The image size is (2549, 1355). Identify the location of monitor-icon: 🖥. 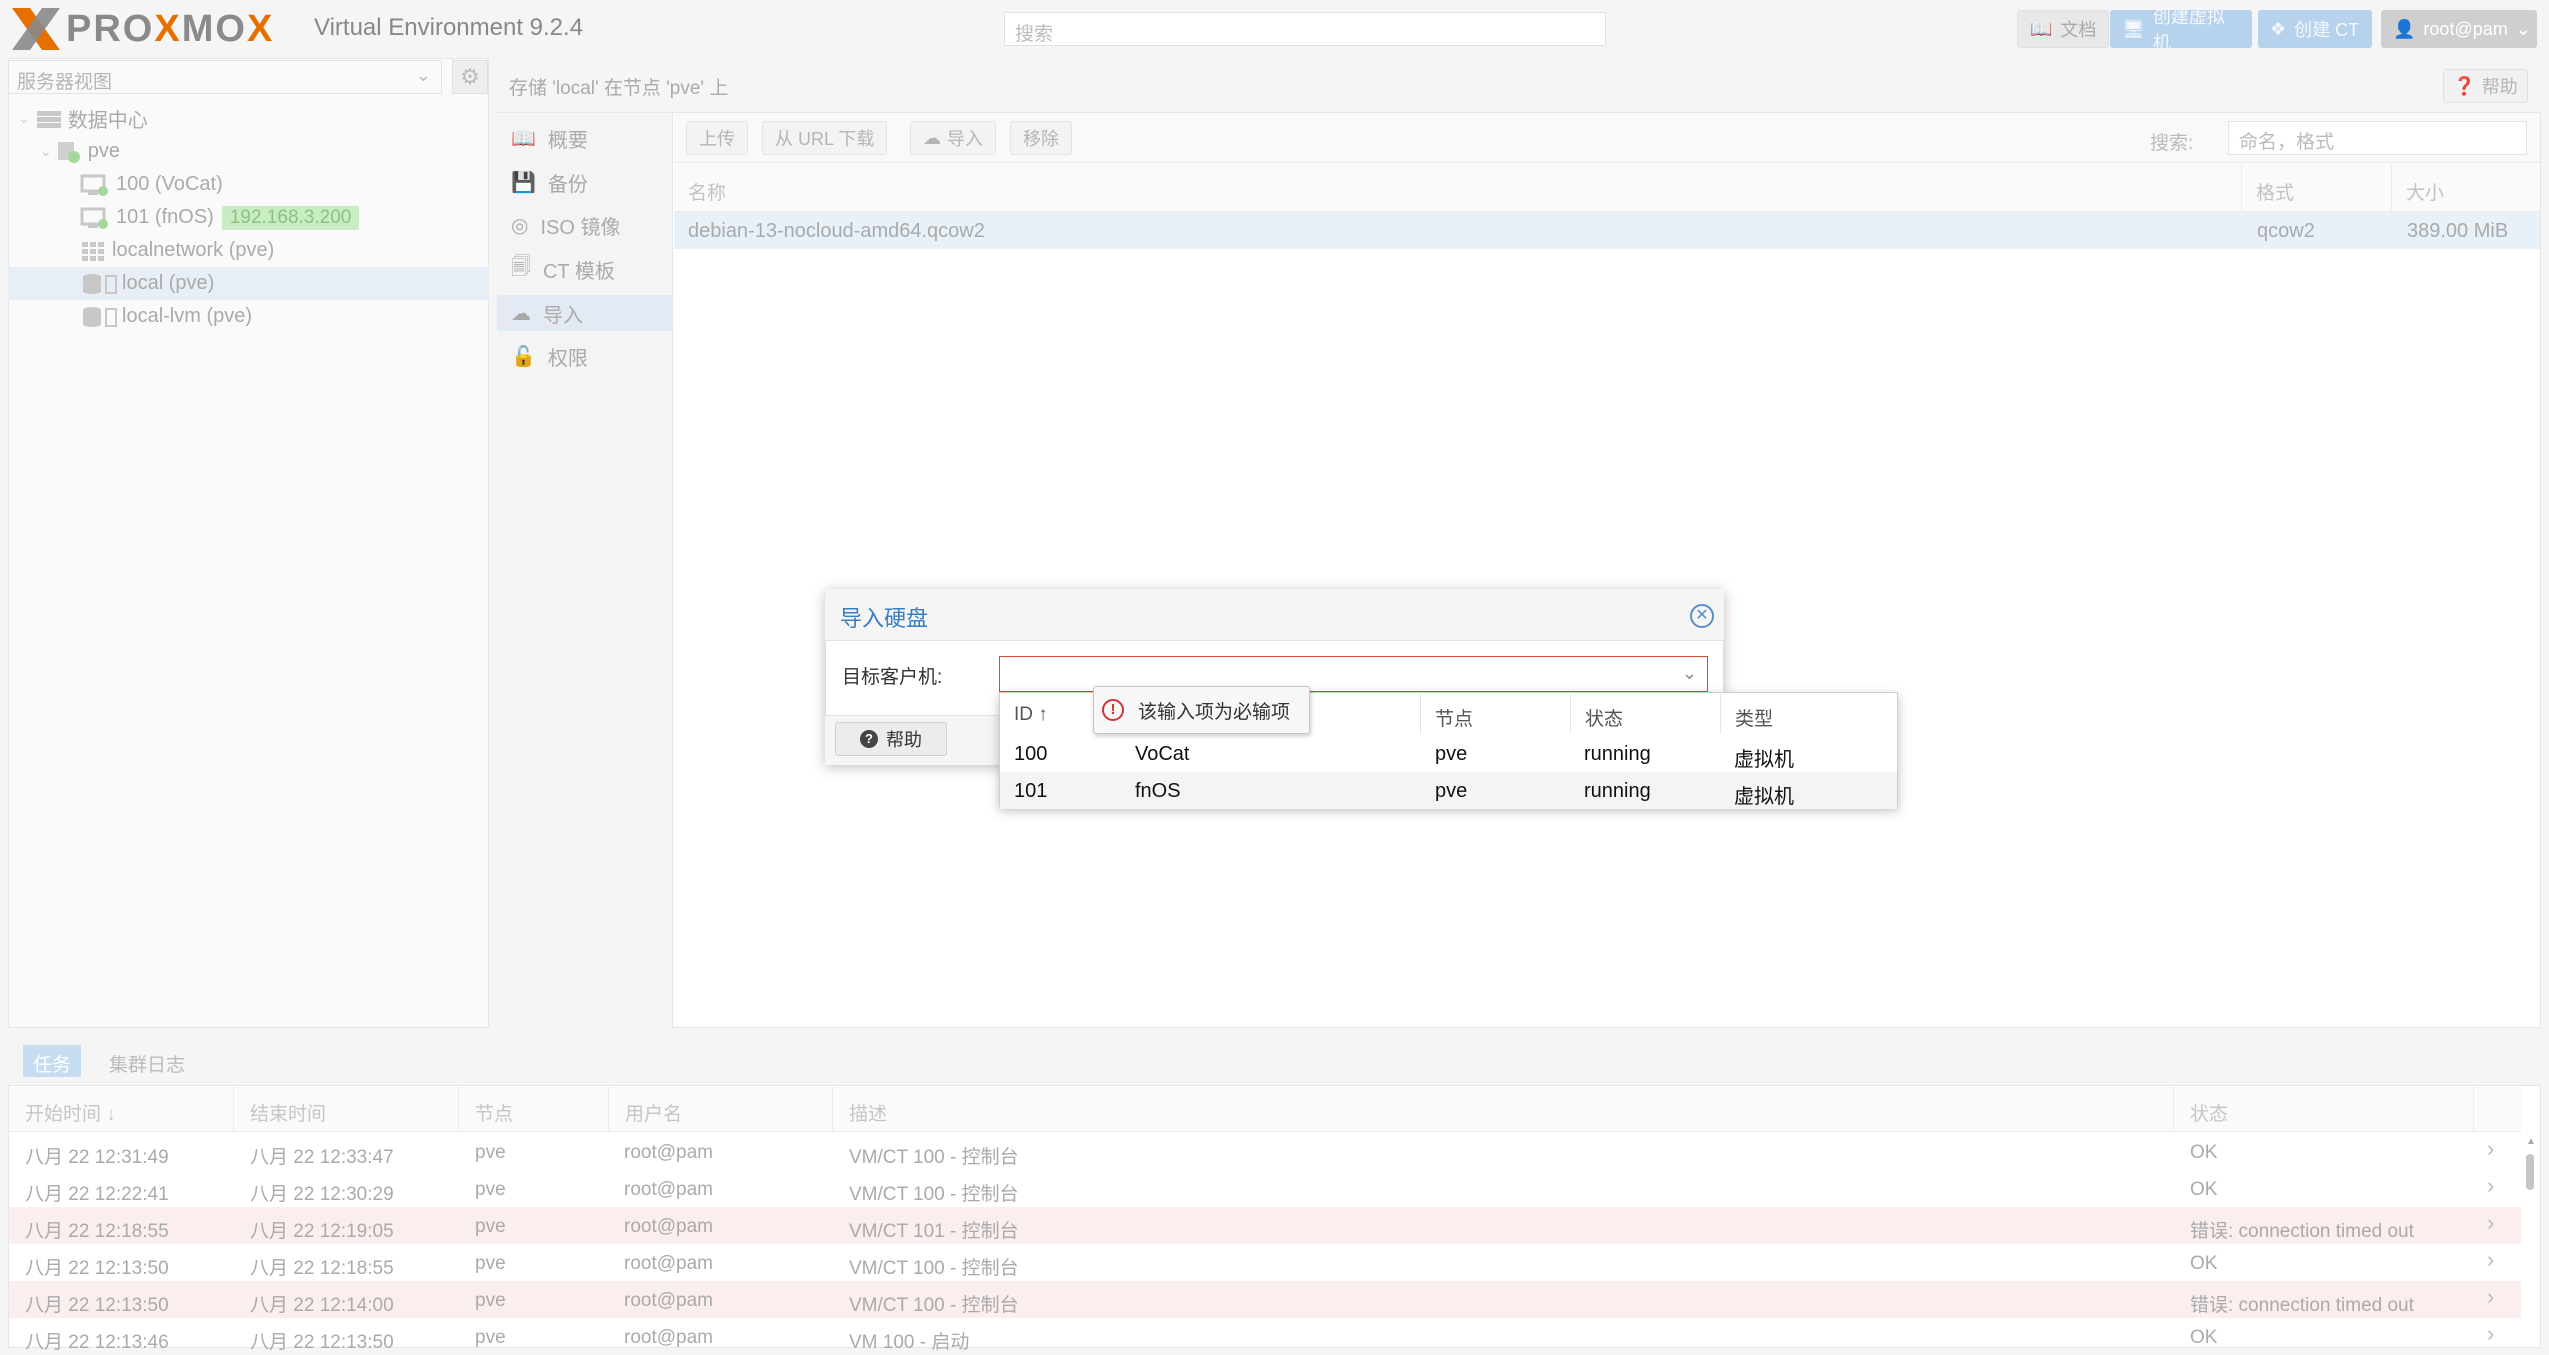
(2133, 28).